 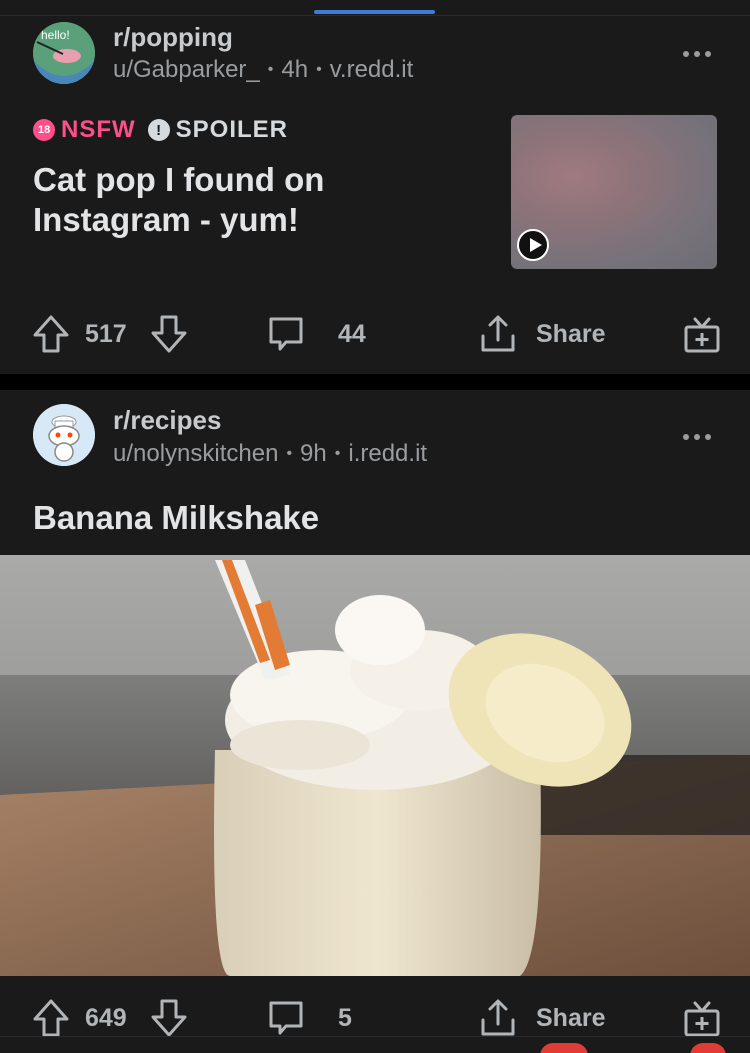 I want to click on bottom-nav-bar, so click(x=375, y=1044).